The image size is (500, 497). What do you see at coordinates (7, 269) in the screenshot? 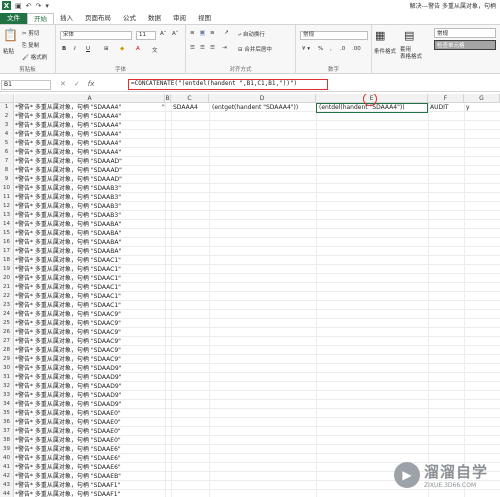
I see `row-header: 19` at bounding box center [7, 269].